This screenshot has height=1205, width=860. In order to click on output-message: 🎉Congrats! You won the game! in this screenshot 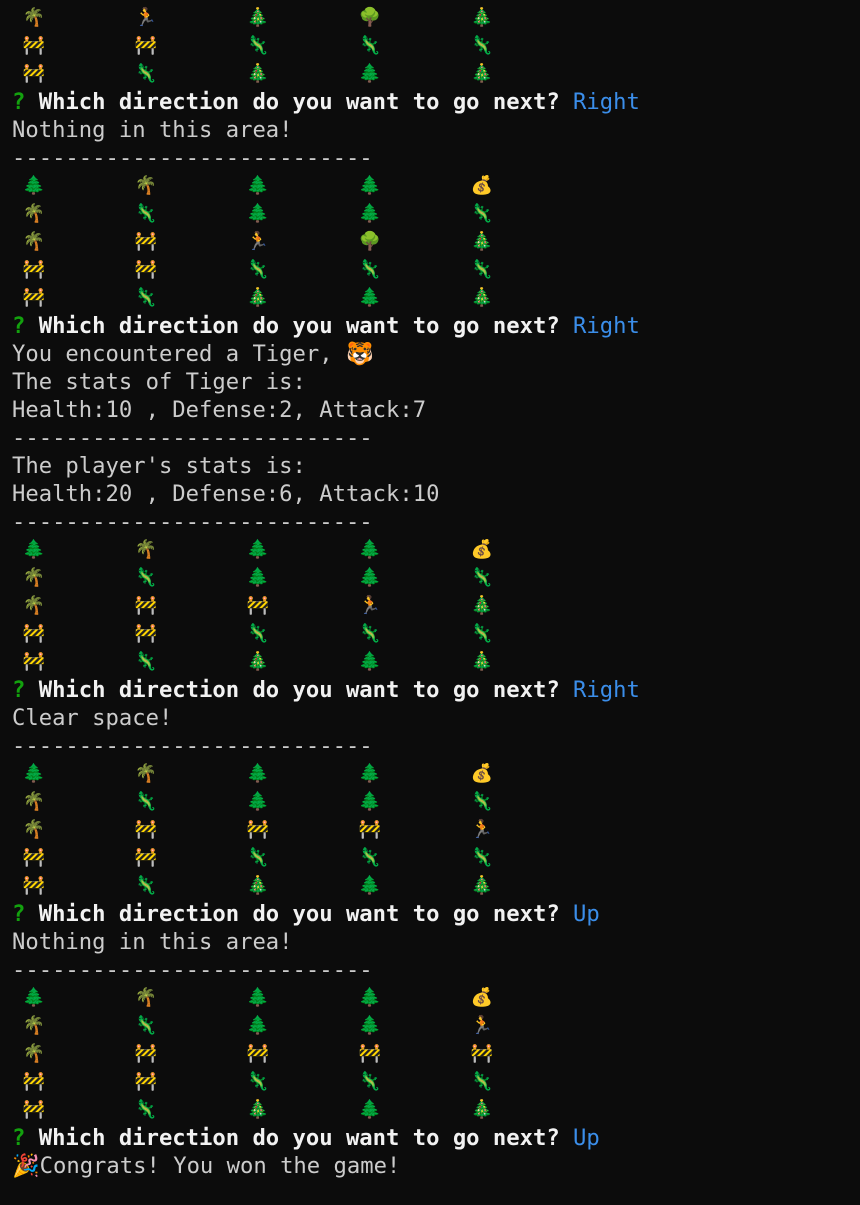, I will do `click(206, 1166)`.